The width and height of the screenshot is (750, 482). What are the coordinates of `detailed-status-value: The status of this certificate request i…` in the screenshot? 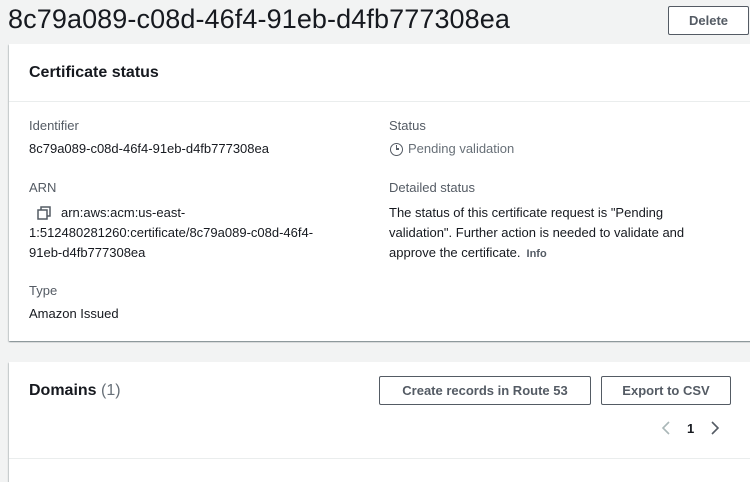 It's located at (561, 233).